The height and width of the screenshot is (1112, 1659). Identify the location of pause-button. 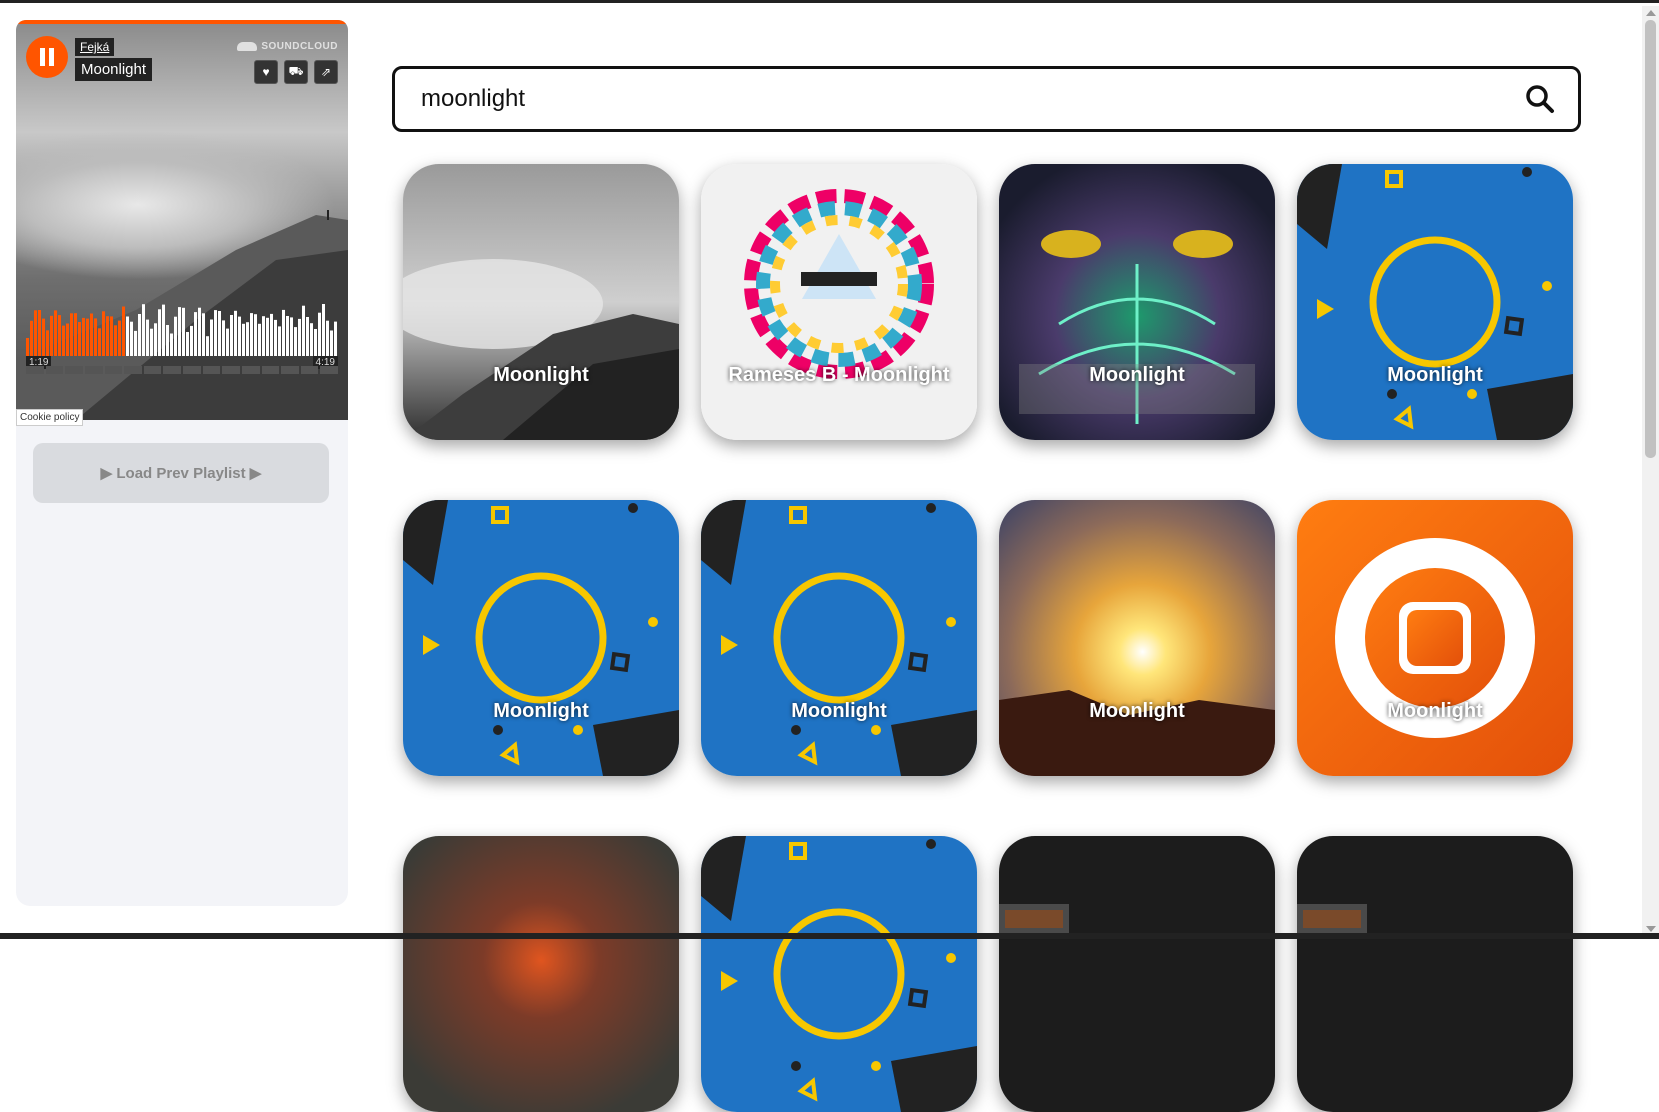
(47, 57).